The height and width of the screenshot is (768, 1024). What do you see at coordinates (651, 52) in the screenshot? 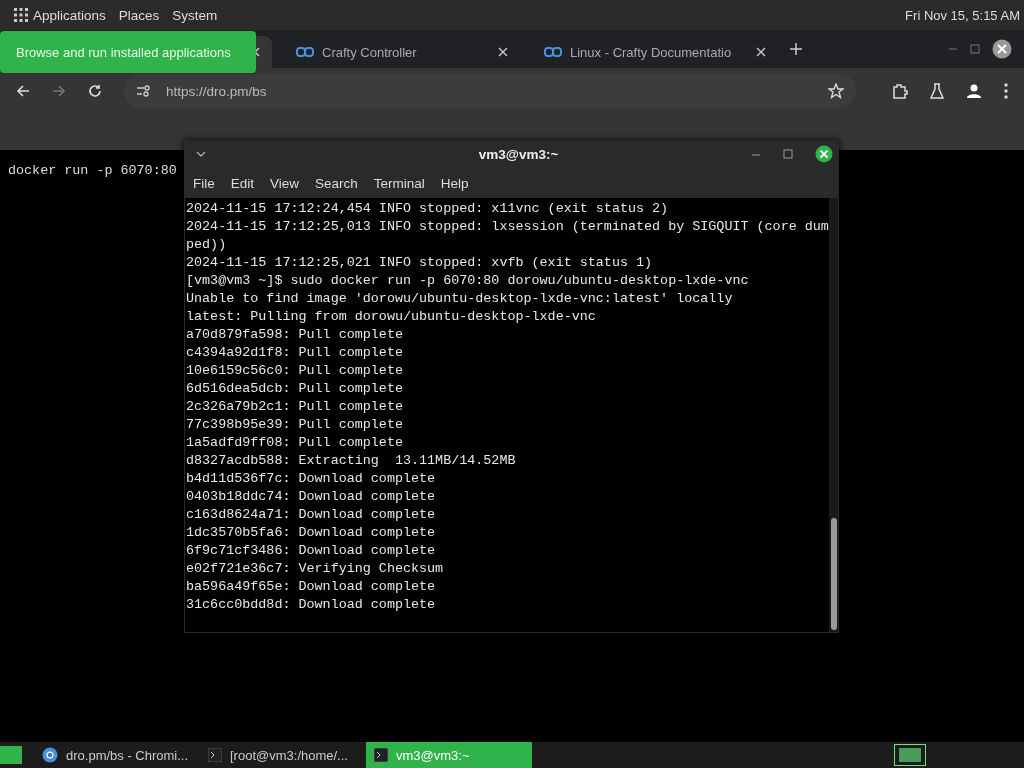
I see `tab-title: Linux - Crafty Documentatio` at bounding box center [651, 52].